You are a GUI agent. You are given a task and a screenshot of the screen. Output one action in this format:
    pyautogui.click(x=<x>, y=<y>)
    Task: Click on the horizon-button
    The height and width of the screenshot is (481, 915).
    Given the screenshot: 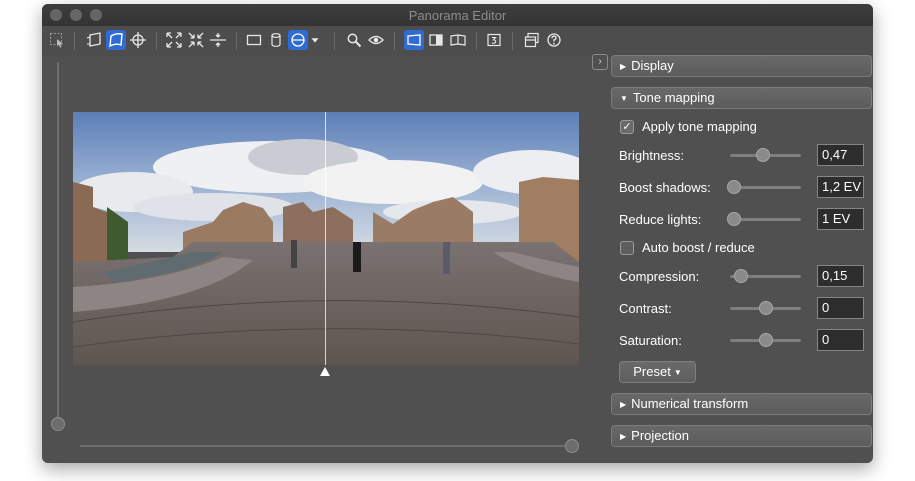 What is the action you would take?
    pyautogui.click(x=218, y=40)
    